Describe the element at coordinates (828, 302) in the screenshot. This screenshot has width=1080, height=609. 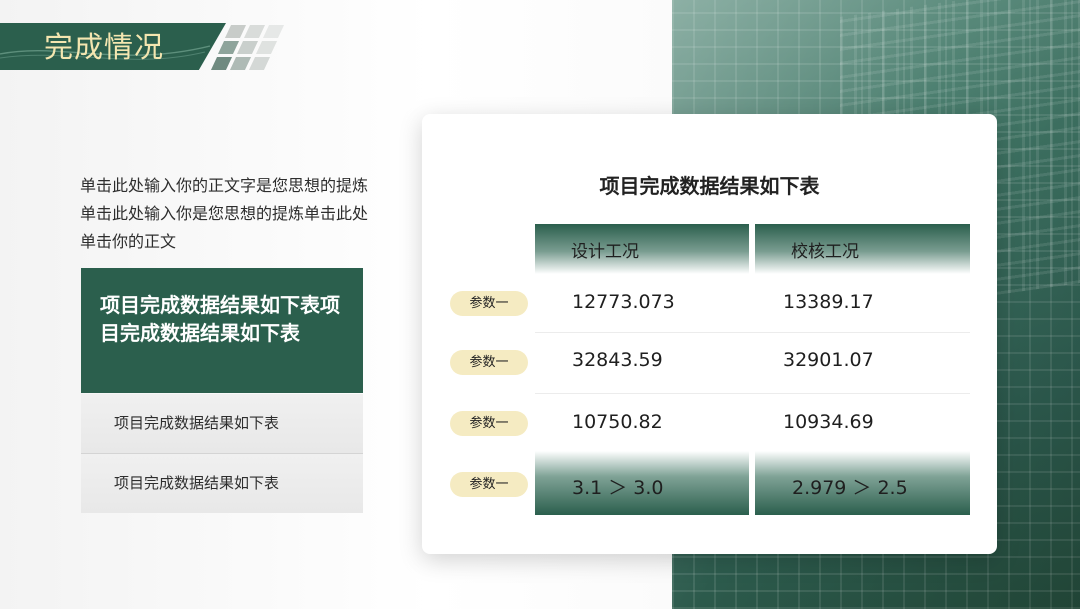
I see `table-cell-check: 13389.17` at that location.